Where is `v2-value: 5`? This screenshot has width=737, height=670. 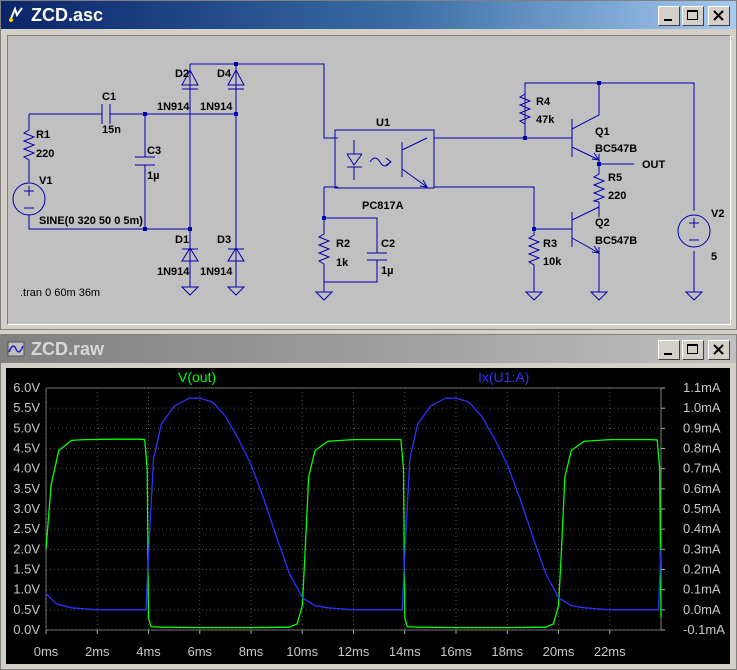
v2-value: 5 is located at coordinates (714, 257).